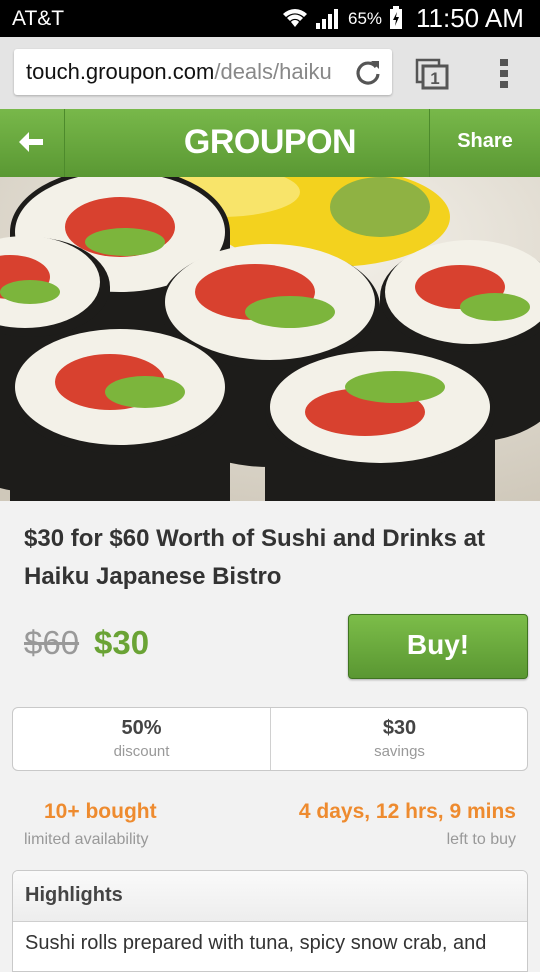 The width and height of the screenshot is (540, 972). Describe the element at coordinates (438, 646) in the screenshot. I see `buy-button: Buy!` at that location.